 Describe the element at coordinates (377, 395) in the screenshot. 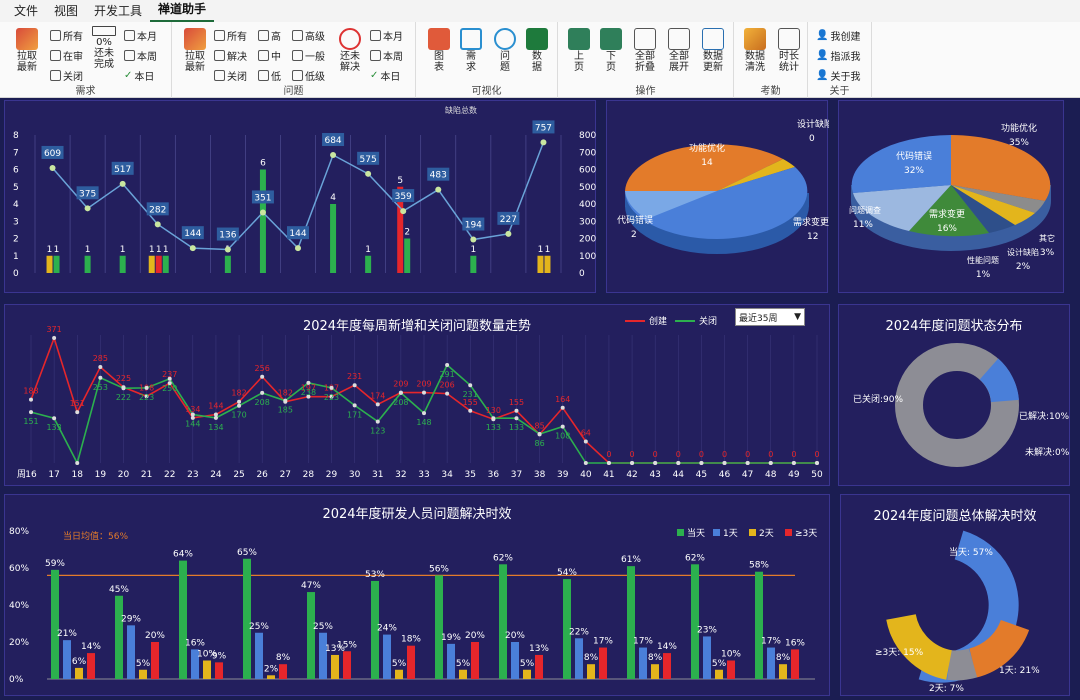

I see `created-label: 174` at that location.